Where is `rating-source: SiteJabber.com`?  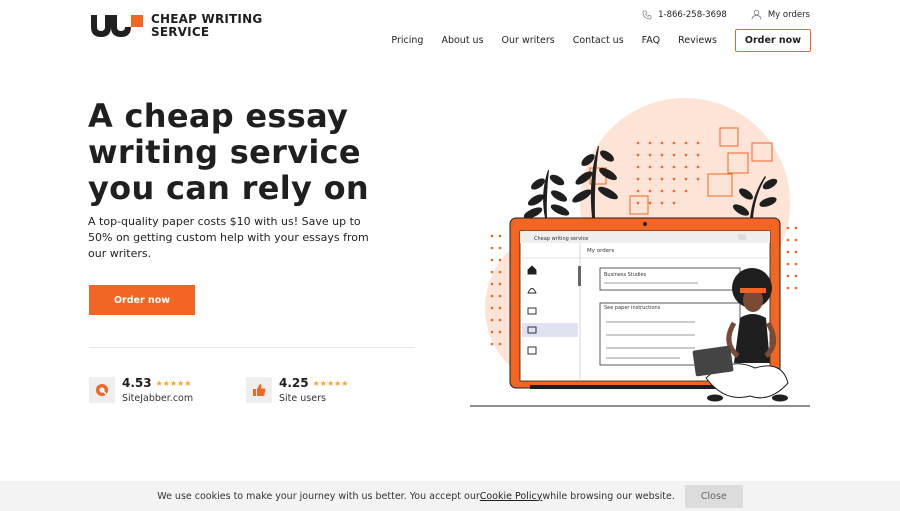
rating-source: SiteJabber.com is located at coordinates (158, 398).